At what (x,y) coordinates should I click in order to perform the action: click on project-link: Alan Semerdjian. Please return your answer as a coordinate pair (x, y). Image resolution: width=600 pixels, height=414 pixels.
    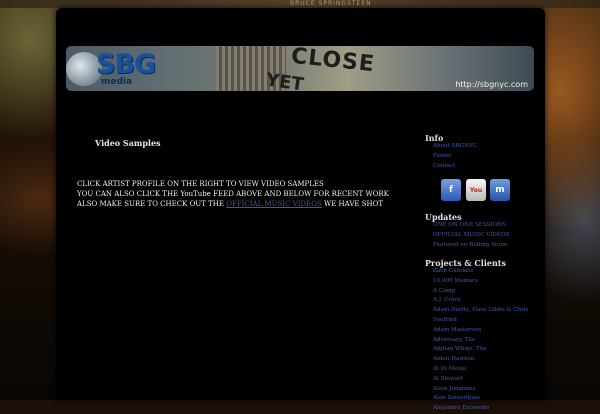
    Looking at the image, I should click on (488, 399).